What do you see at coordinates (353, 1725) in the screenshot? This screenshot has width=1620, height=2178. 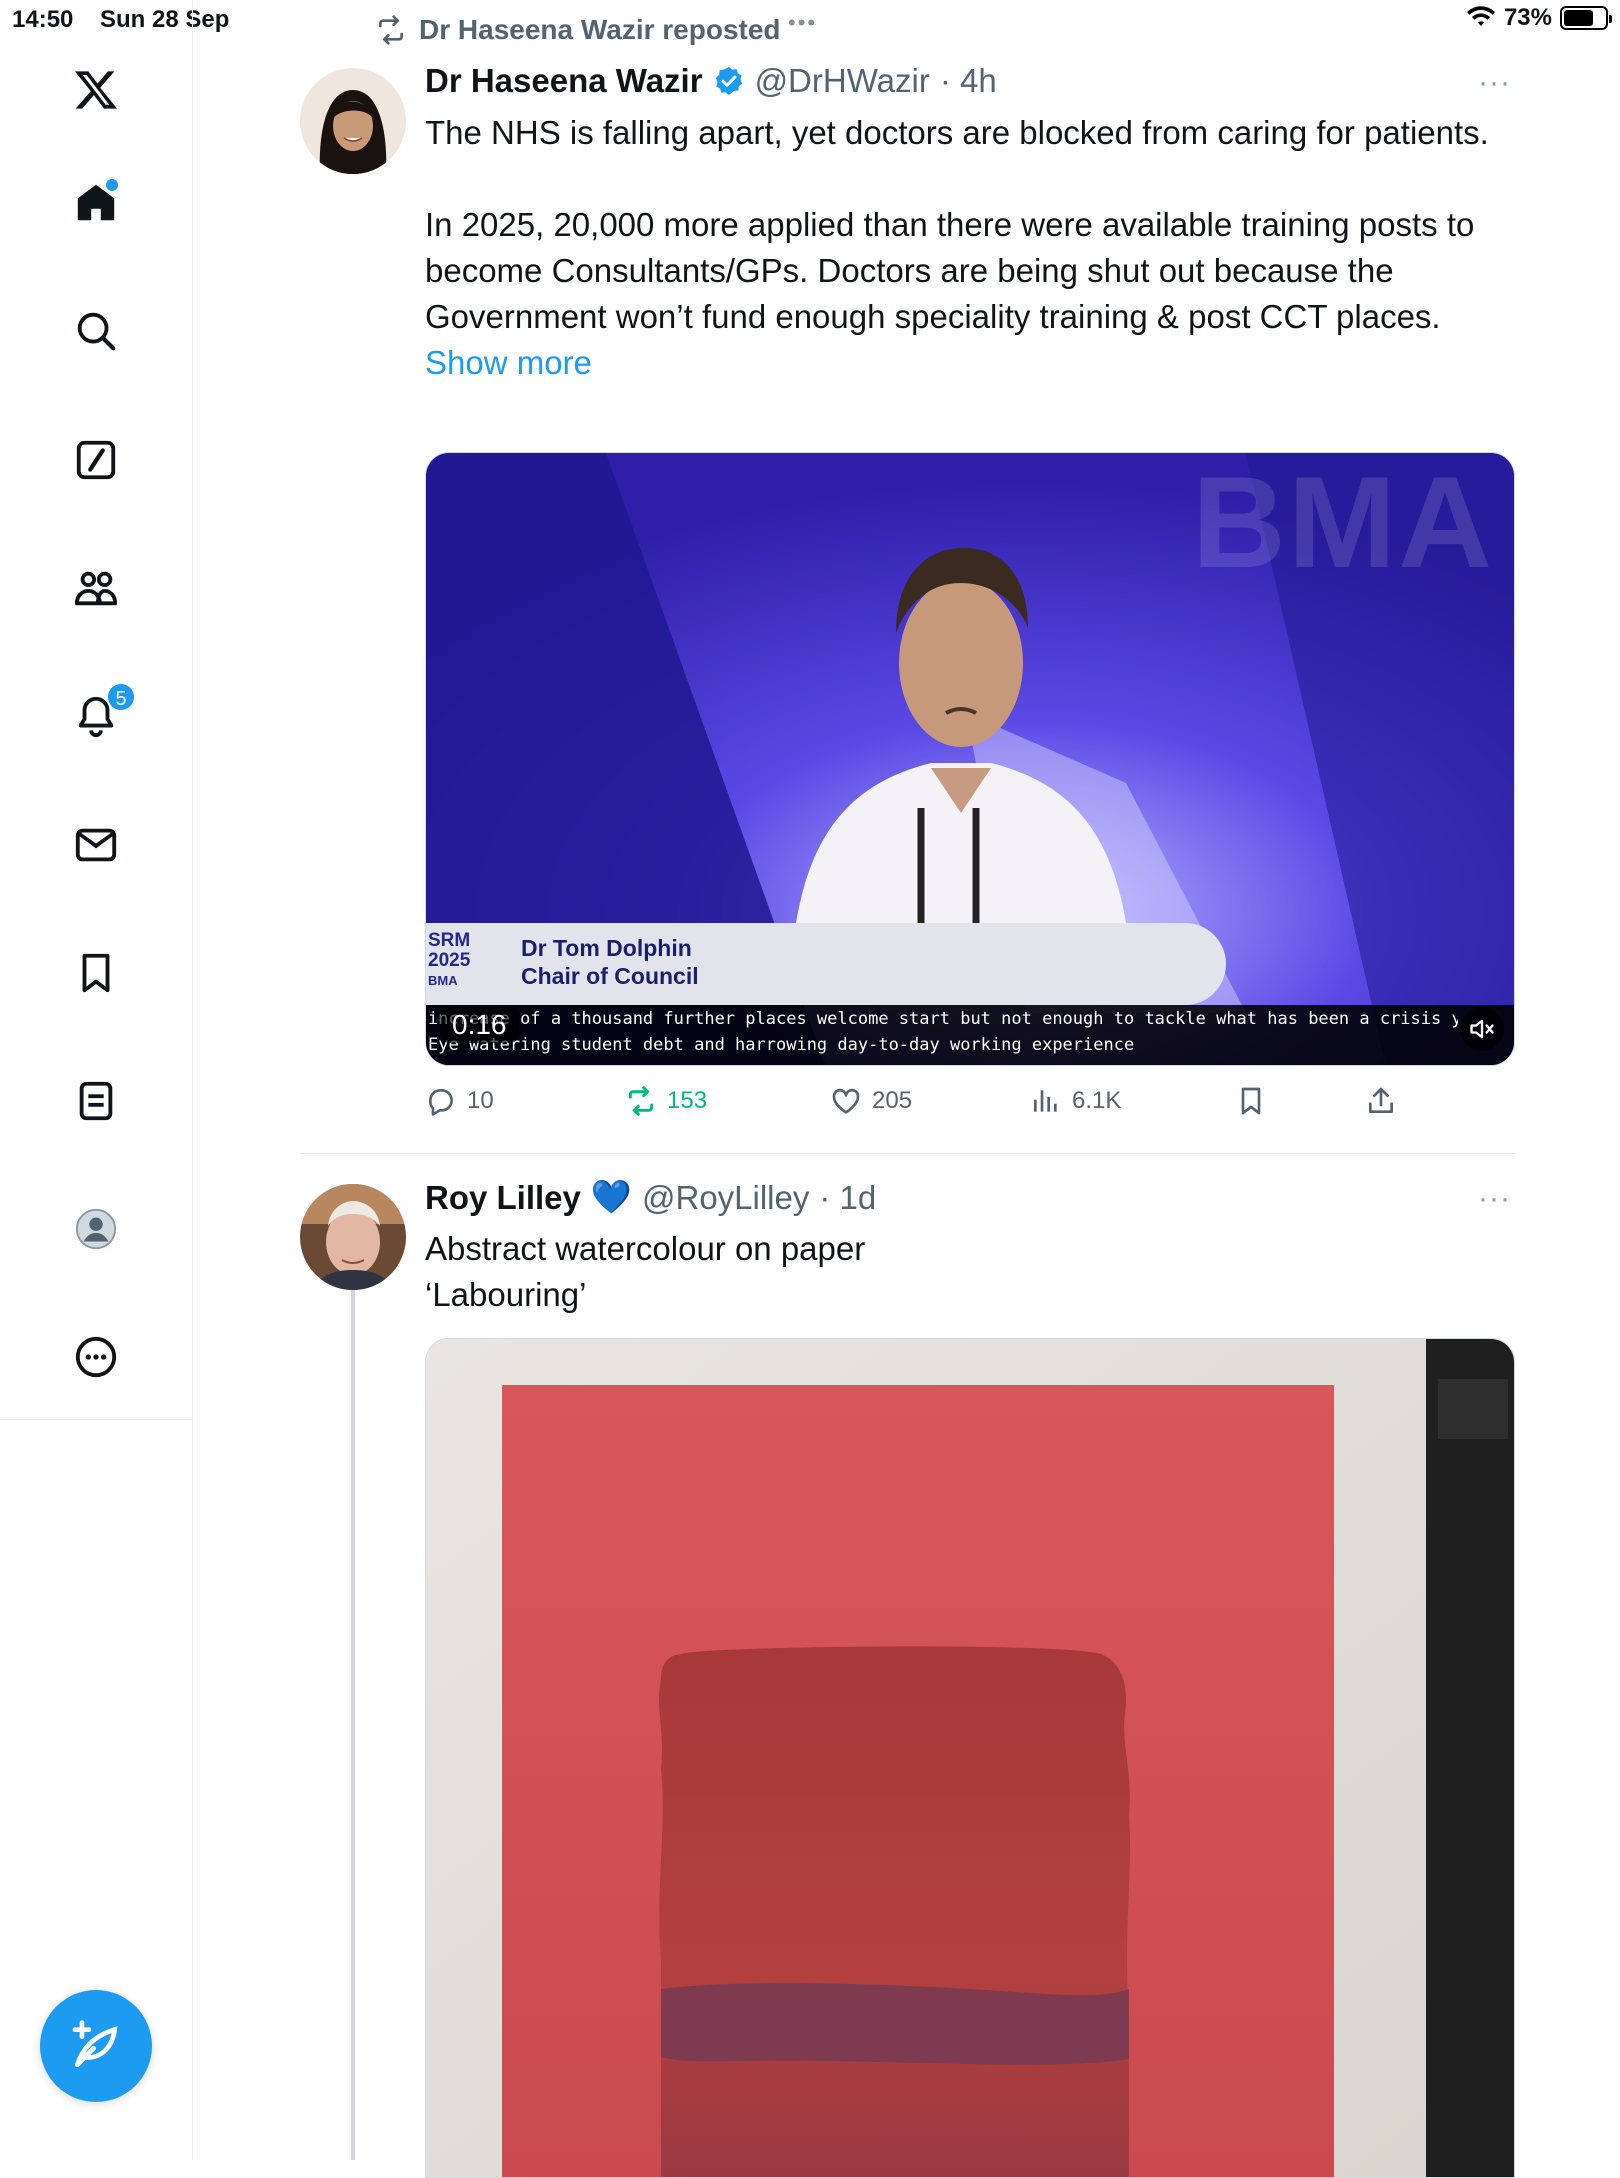 I see `thread-line` at bounding box center [353, 1725].